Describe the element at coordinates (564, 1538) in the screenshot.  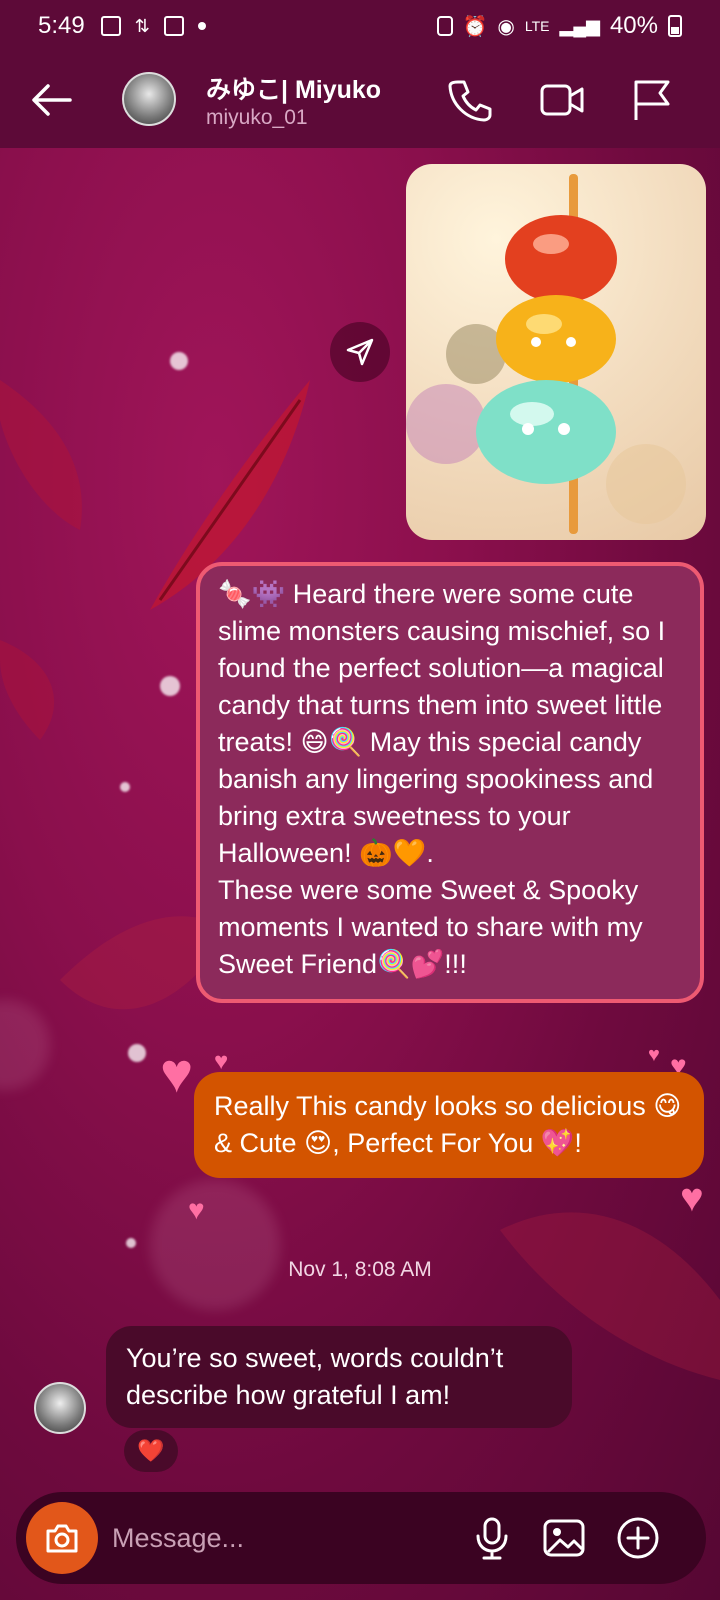
I see `gallery-icon` at that location.